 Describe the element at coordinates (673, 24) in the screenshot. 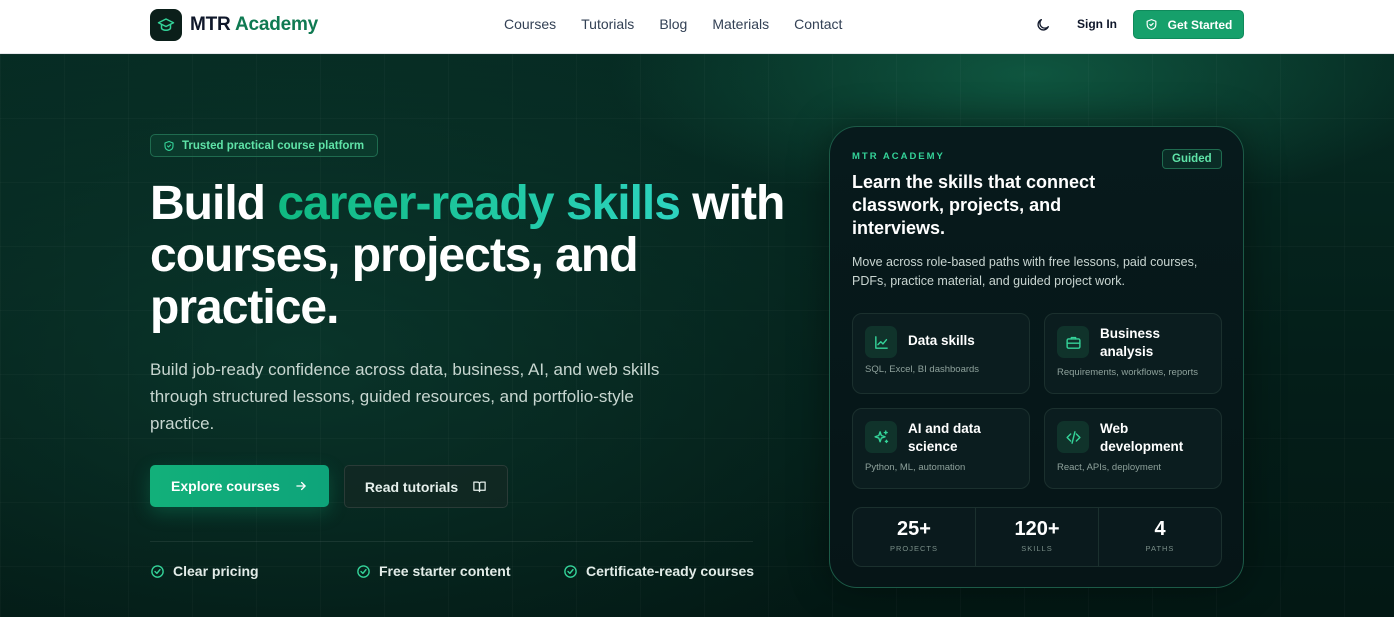

I see `nav-link-blog: Blog` at that location.